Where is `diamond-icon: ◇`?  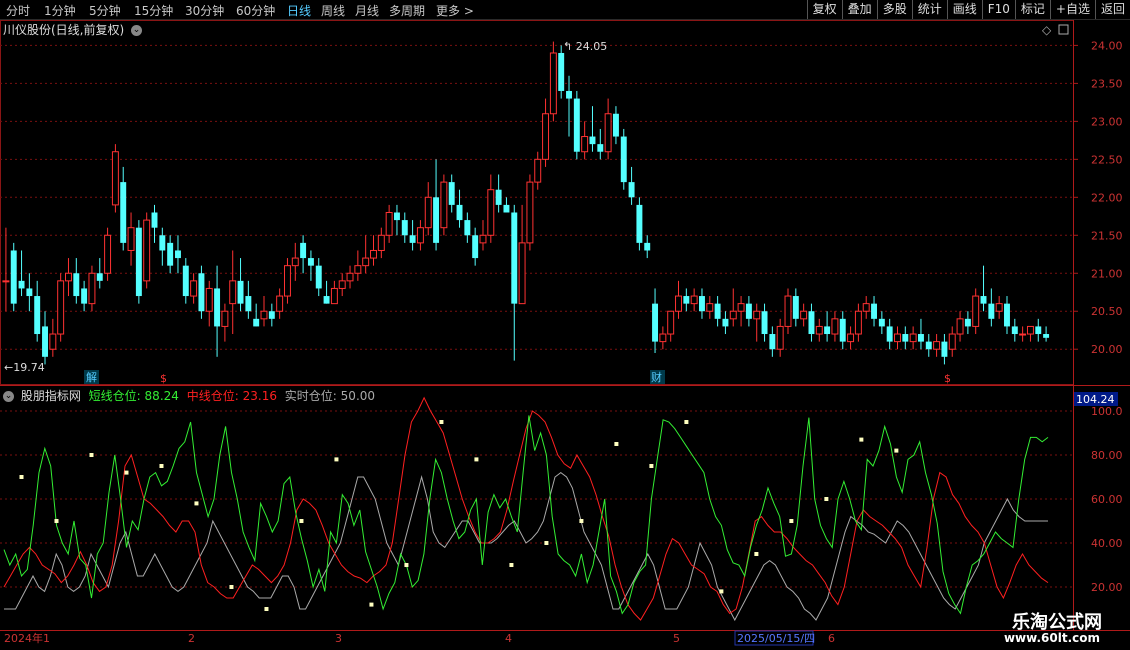 diamond-icon: ◇ is located at coordinates (1047, 30).